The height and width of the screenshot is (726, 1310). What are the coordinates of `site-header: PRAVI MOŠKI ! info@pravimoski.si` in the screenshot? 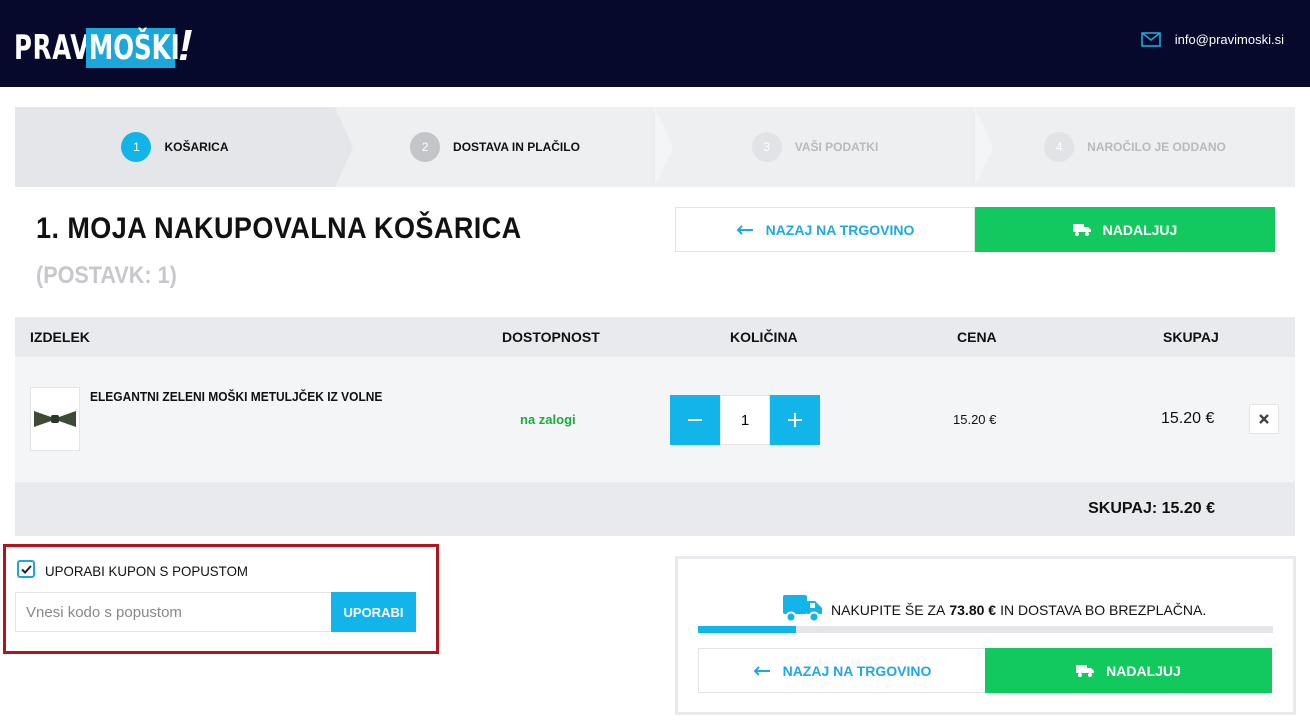 It's located at (655, 43).